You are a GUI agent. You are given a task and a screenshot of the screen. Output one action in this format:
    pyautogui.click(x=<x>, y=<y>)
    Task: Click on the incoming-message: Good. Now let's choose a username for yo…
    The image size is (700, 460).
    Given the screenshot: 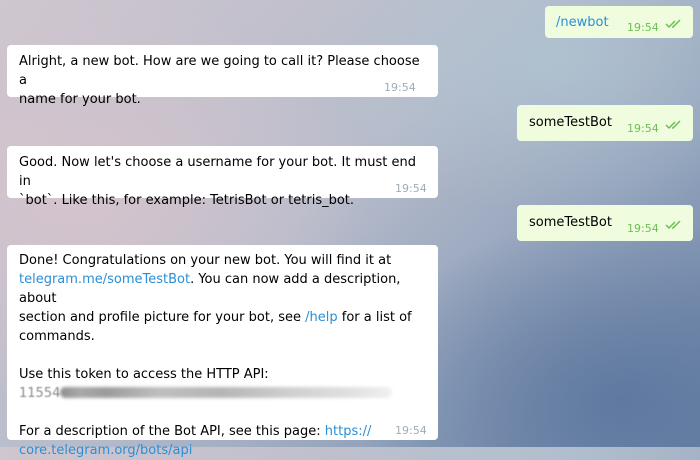 What is the action you would take?
    pyautogui.click(x=222, y=177)
    